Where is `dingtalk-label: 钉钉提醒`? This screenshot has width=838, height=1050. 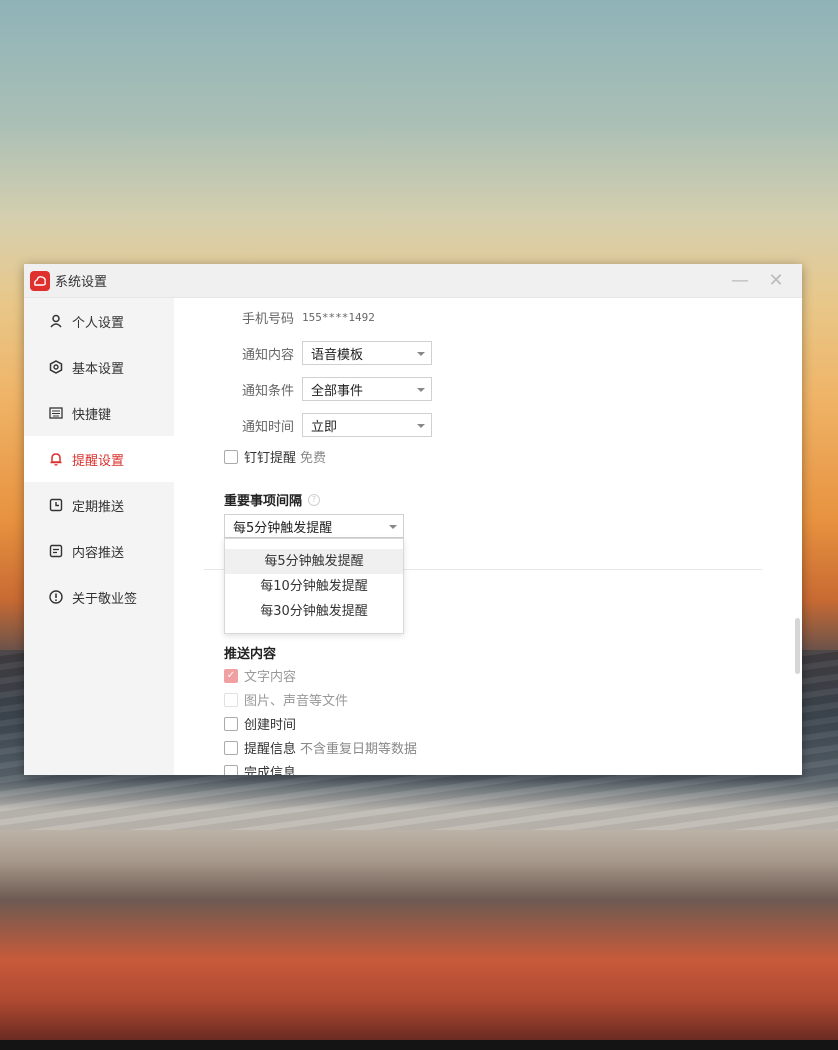
dingtalk-label: 钉钉提醒 is located at coordinates (270, 458).